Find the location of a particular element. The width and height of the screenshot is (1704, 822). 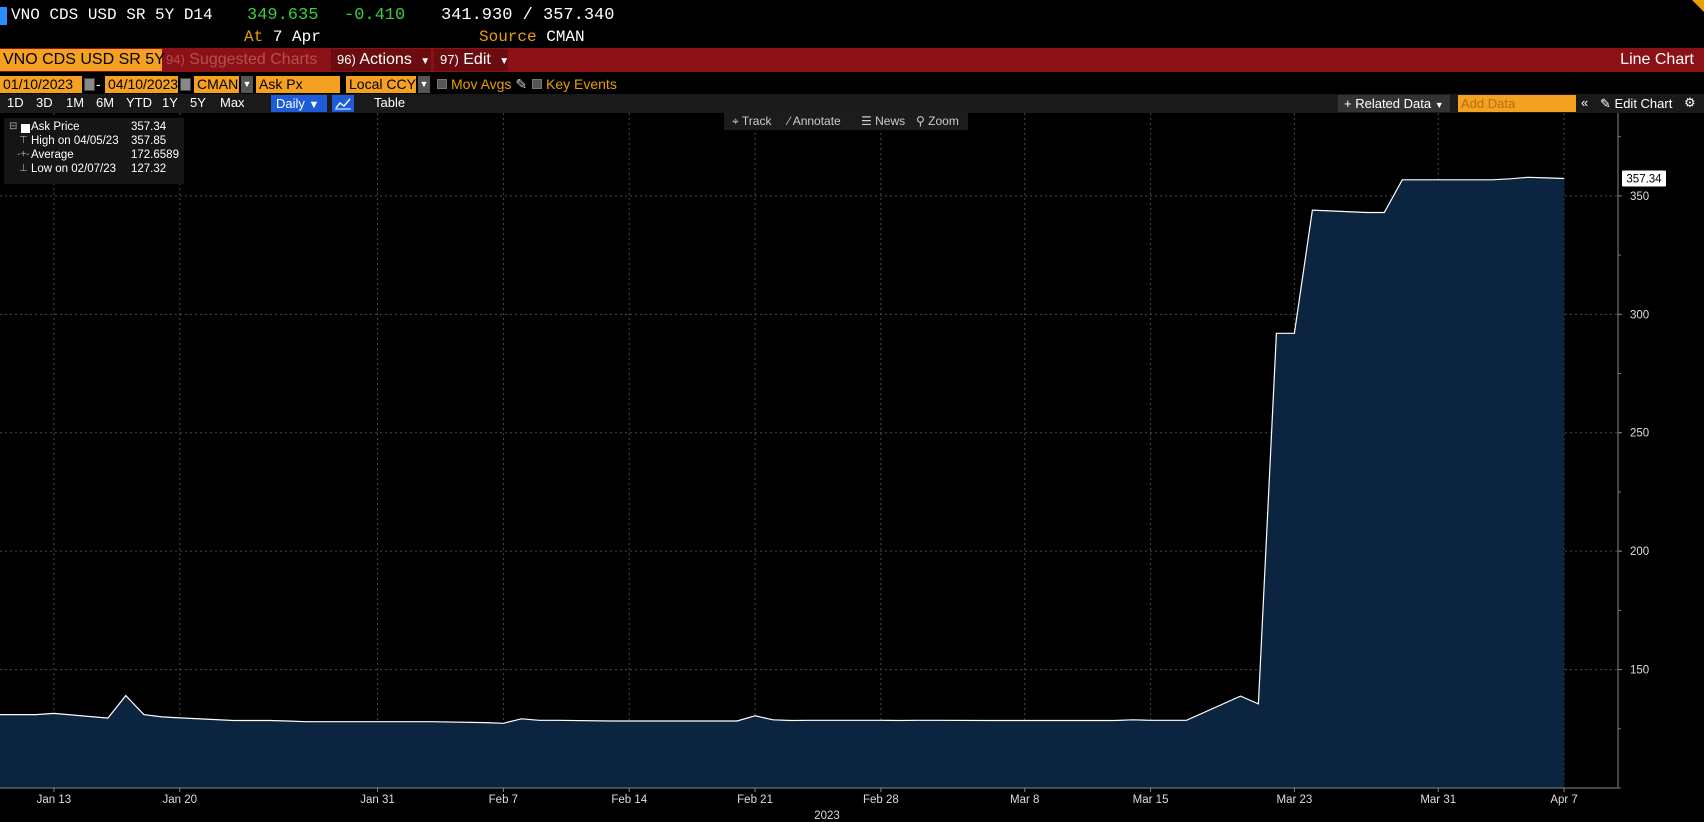

chart-type-title: Line Chart is located at coordinates (1657, 59).